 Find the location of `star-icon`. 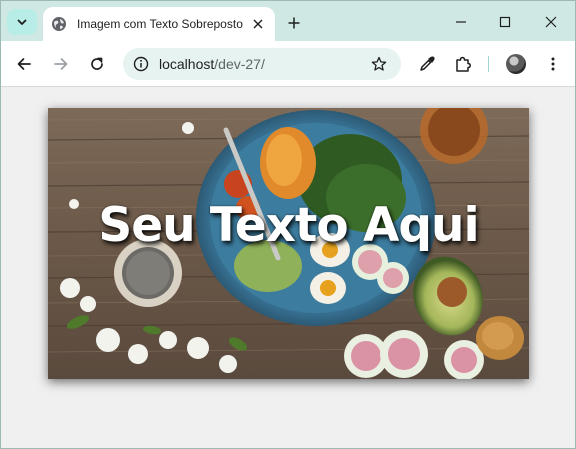

star-icon is located at coordinates (379, 63).